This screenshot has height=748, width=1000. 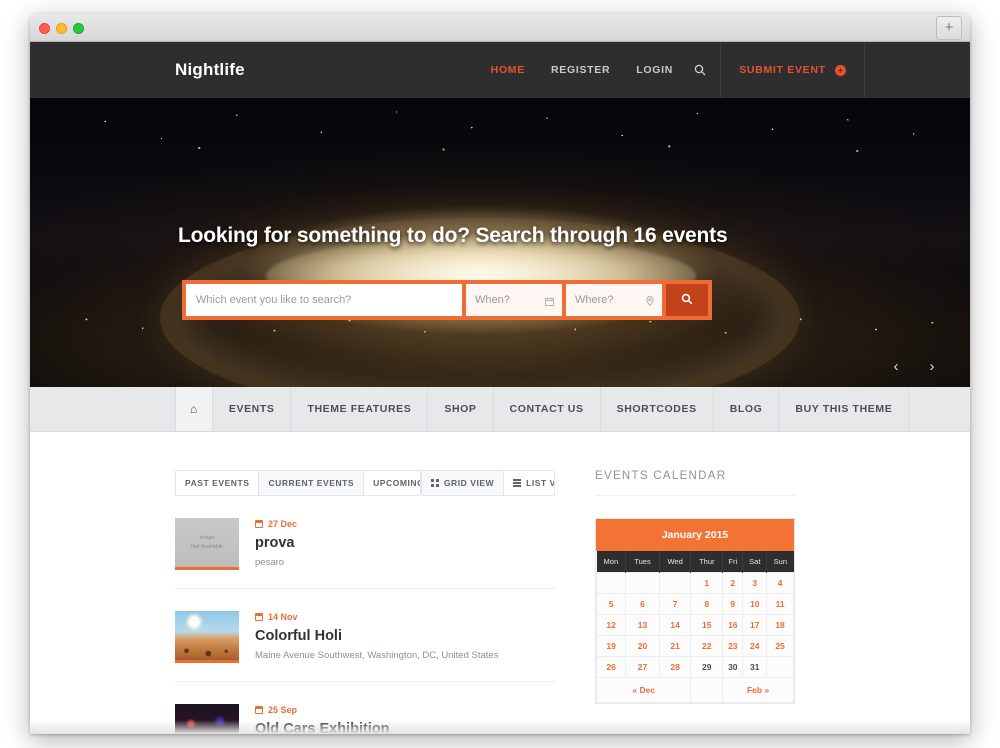 I want to click on browser-titlebar: +, so click(x=500, y=28).